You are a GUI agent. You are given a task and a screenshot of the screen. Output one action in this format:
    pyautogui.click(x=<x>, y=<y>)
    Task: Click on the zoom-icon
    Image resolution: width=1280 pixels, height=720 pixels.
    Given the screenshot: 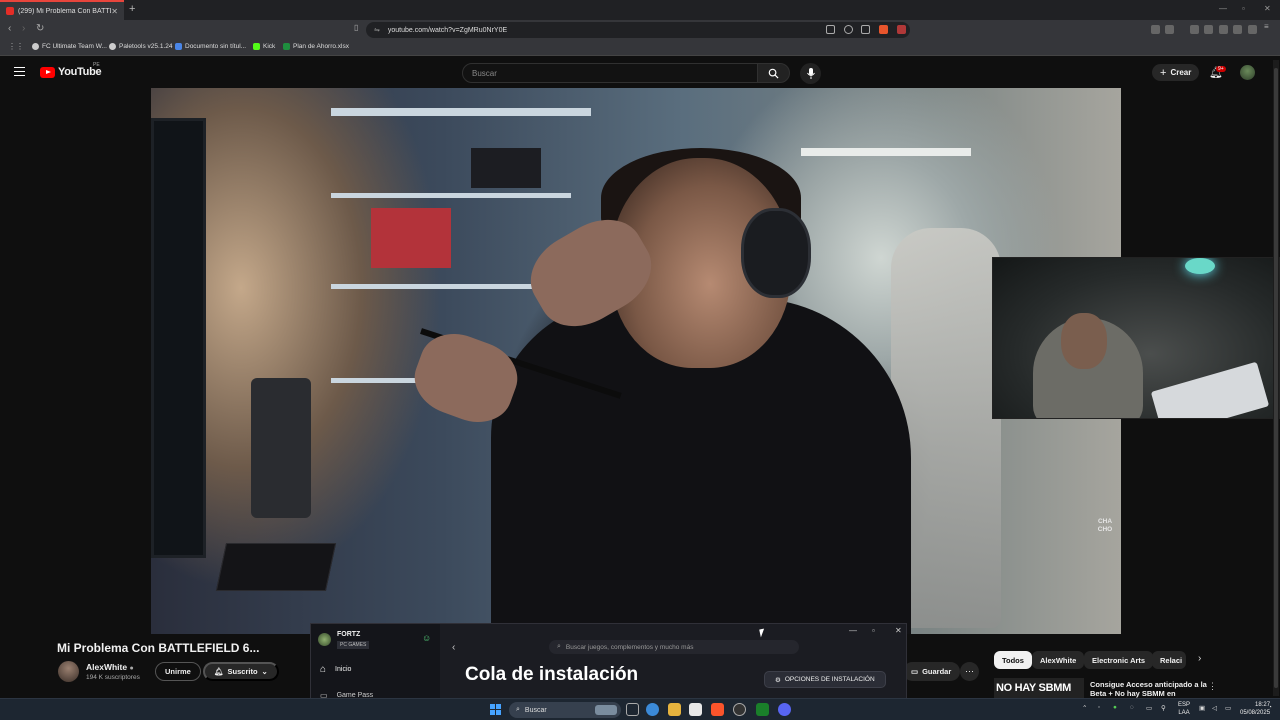 What is the action you would take?
    pyautogui.click(x=848, y=29)
    